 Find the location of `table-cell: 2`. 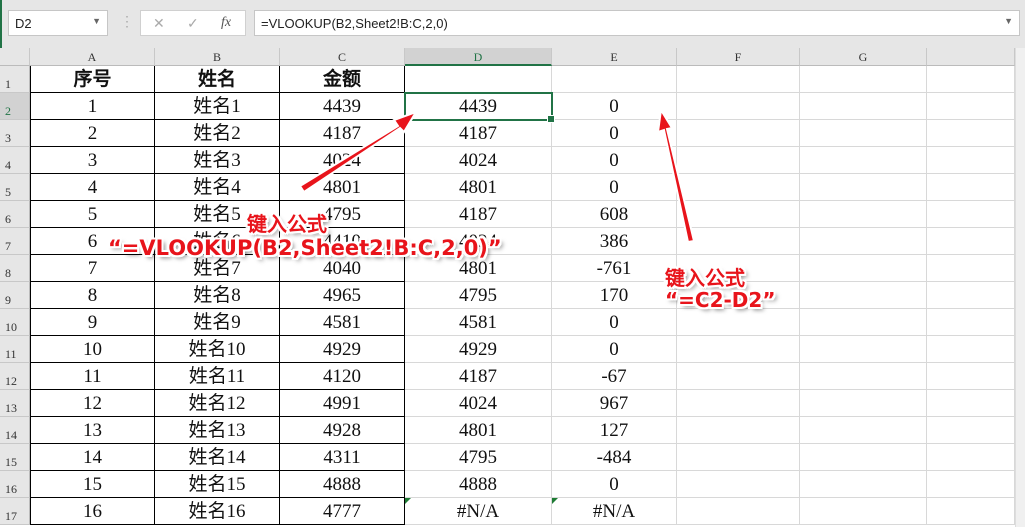

table-cell: 2 is located at coordinates (92, 133).